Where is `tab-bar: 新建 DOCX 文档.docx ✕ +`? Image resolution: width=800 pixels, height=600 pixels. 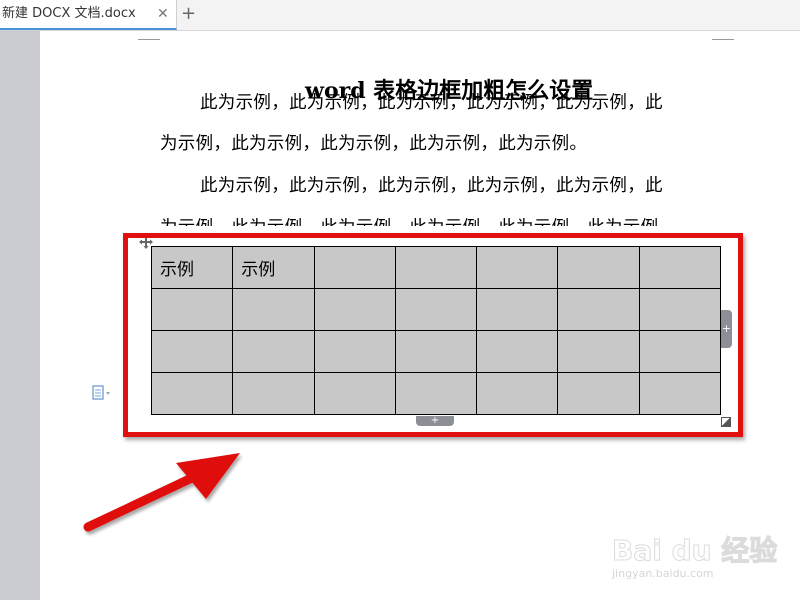 tab-bar: 新建 DOCX 文档.docx ✕ + is located at coordinates (400, 15).